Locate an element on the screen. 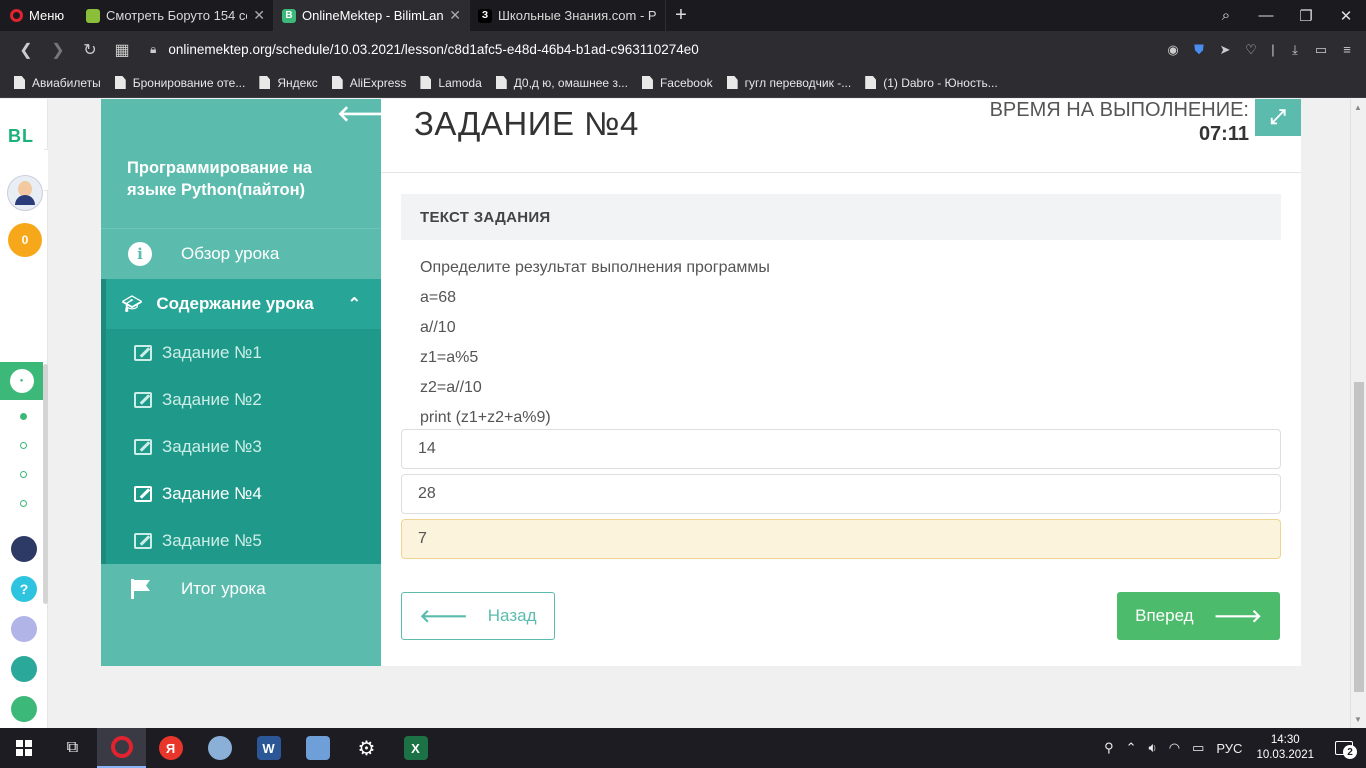 This screenshot has height=768, width=1366. new-tab-button: + is located at coordinates (681, 15).